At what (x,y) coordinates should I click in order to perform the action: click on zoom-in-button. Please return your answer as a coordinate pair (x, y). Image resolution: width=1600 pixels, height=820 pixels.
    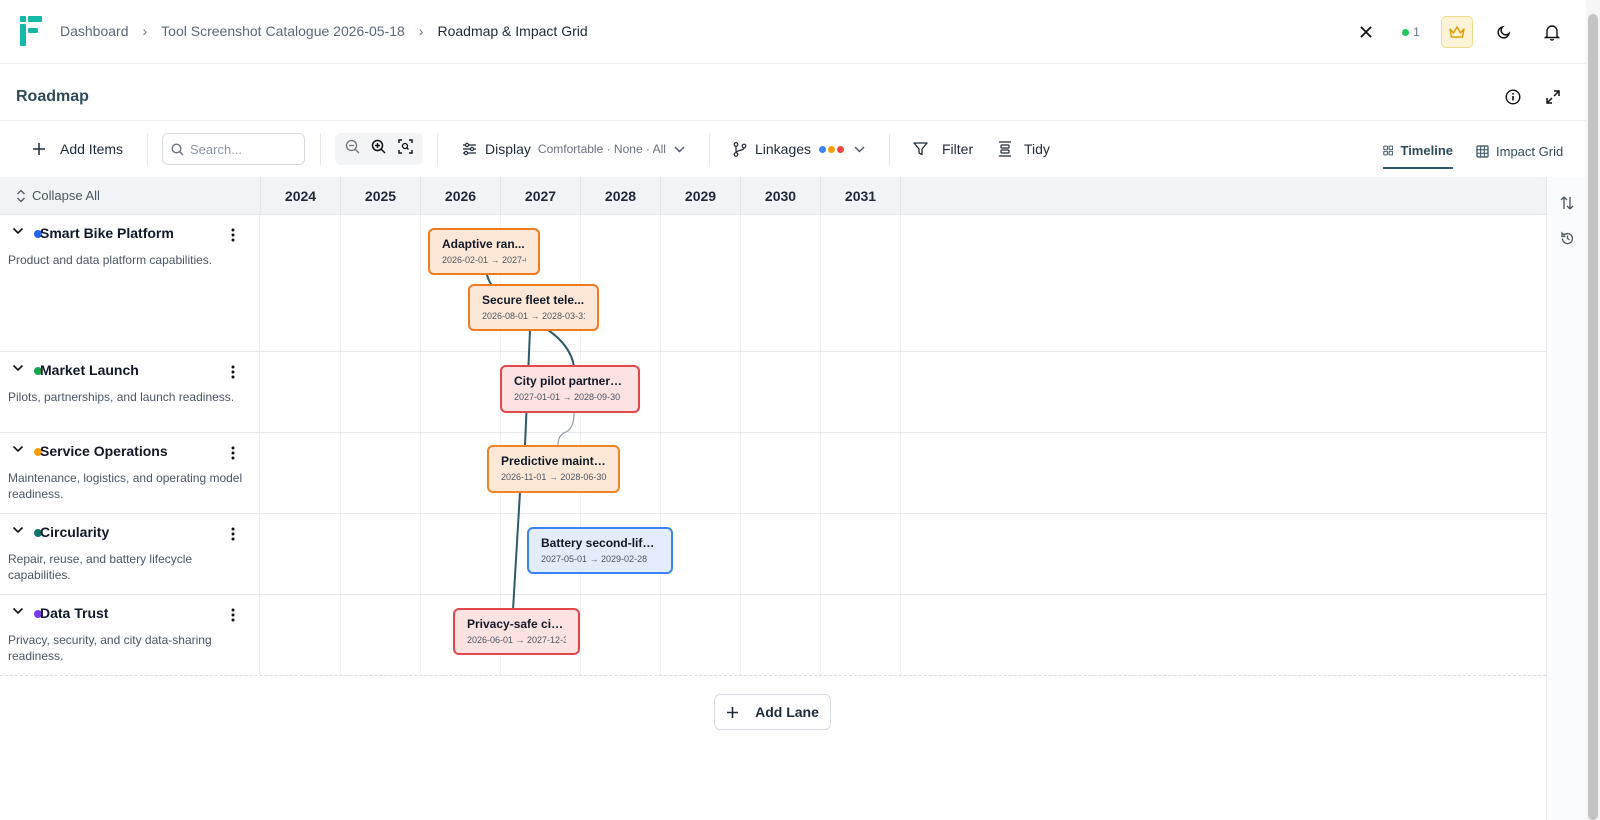
    Looking at the image, I should click on (379, 149).